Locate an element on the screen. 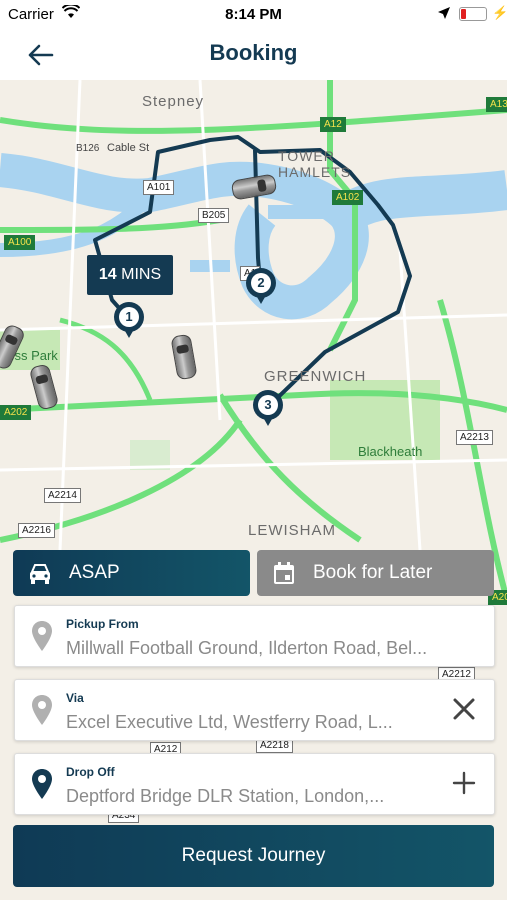  dropoff-label: Drop Off is located at coordinates (90, 772).